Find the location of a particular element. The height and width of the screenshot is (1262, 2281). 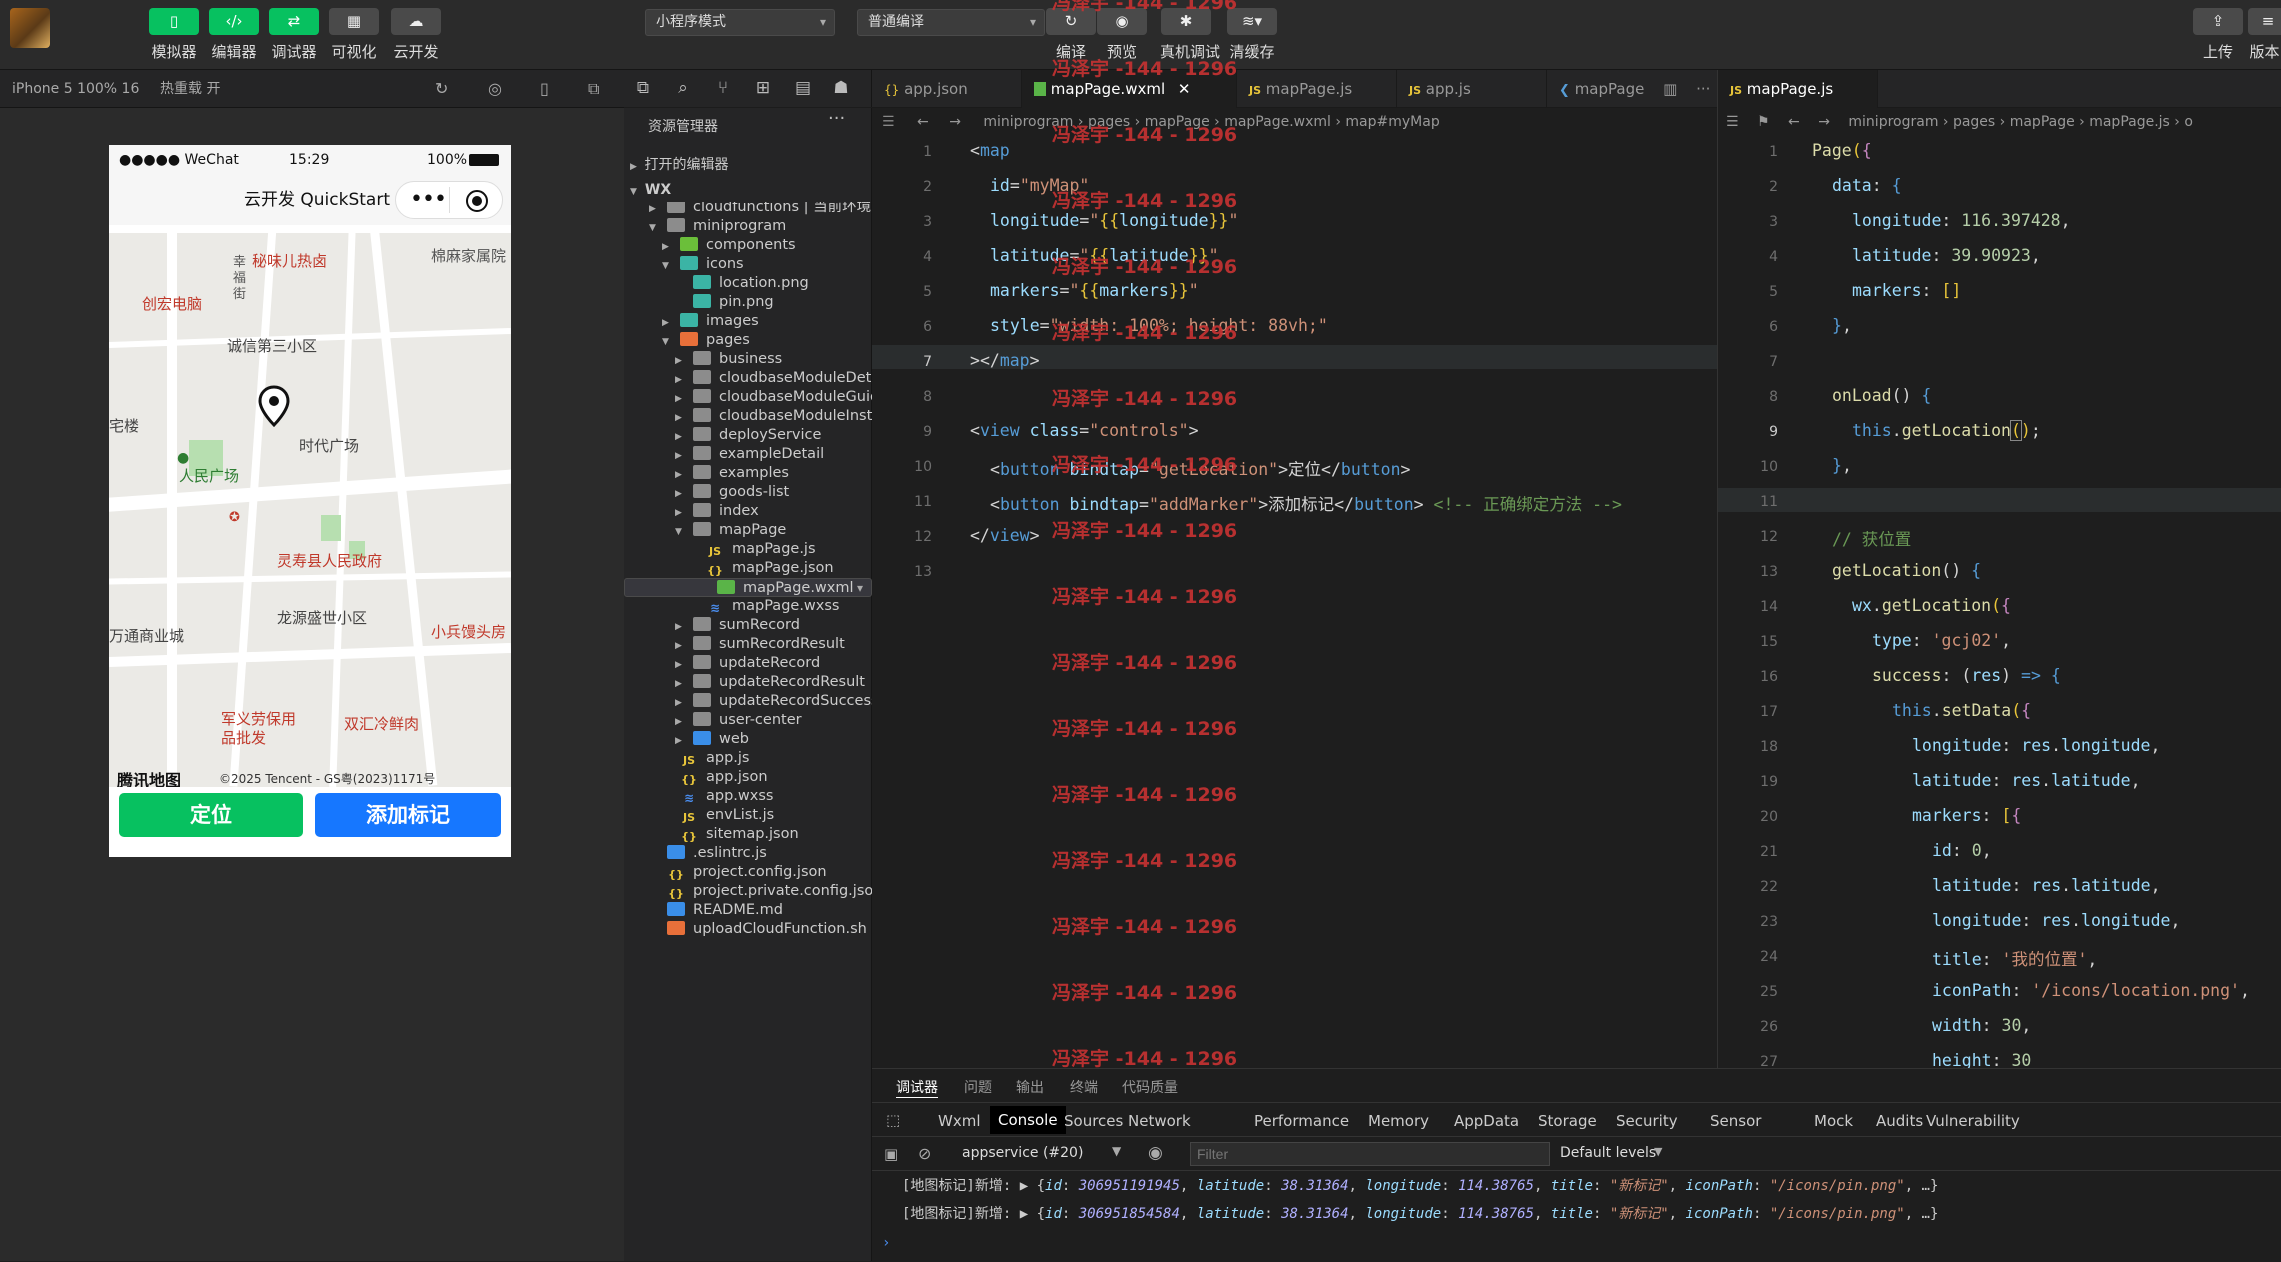

devtools-tab: Wxml is located at coordinates (959, 1121).